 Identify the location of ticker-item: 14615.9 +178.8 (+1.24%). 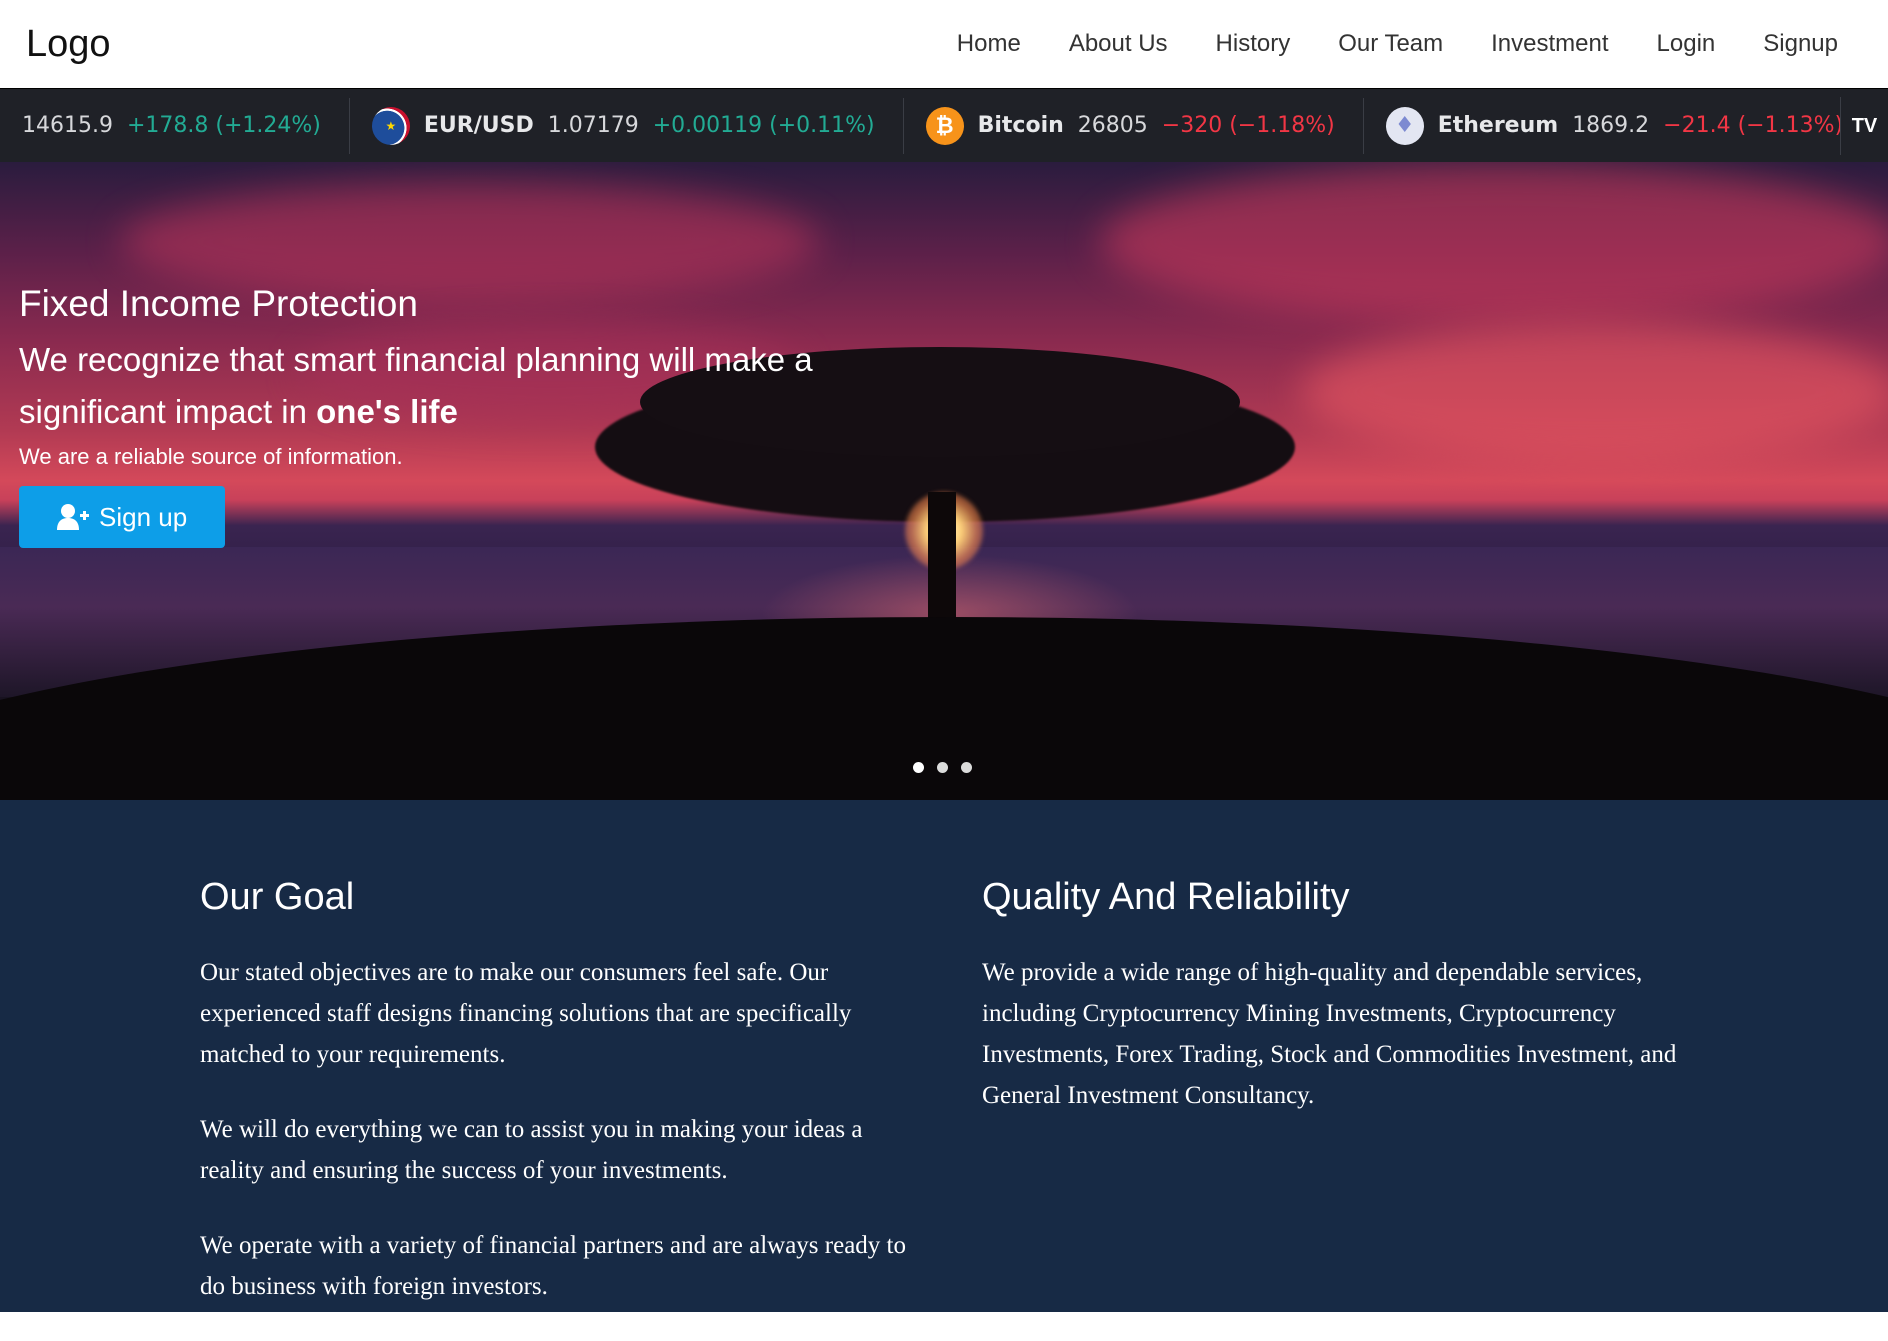
(175, 125).